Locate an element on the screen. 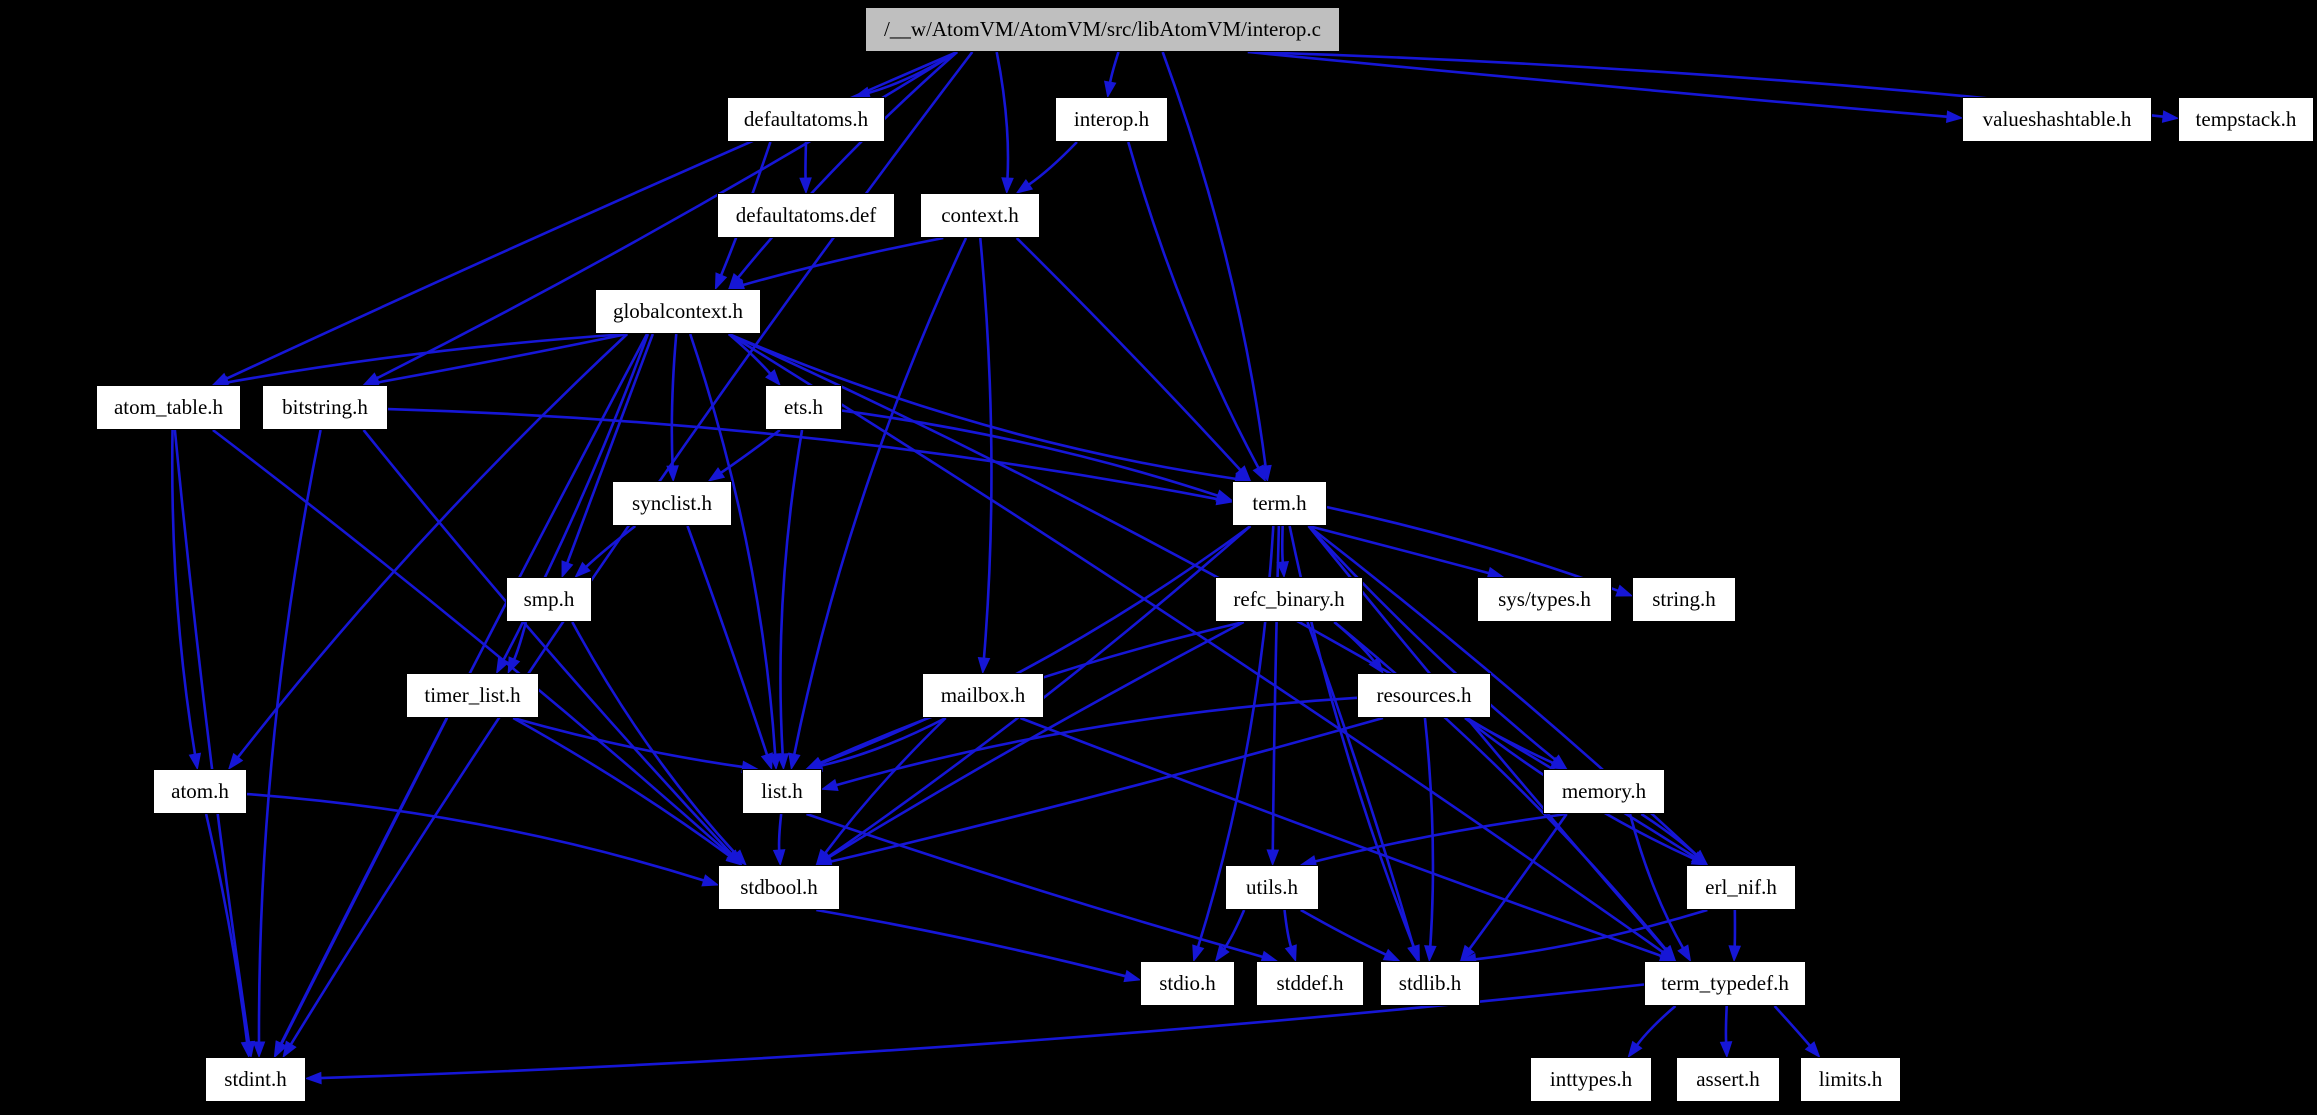  graph-node-list-h: list.h is located at coordinates (782, 791).